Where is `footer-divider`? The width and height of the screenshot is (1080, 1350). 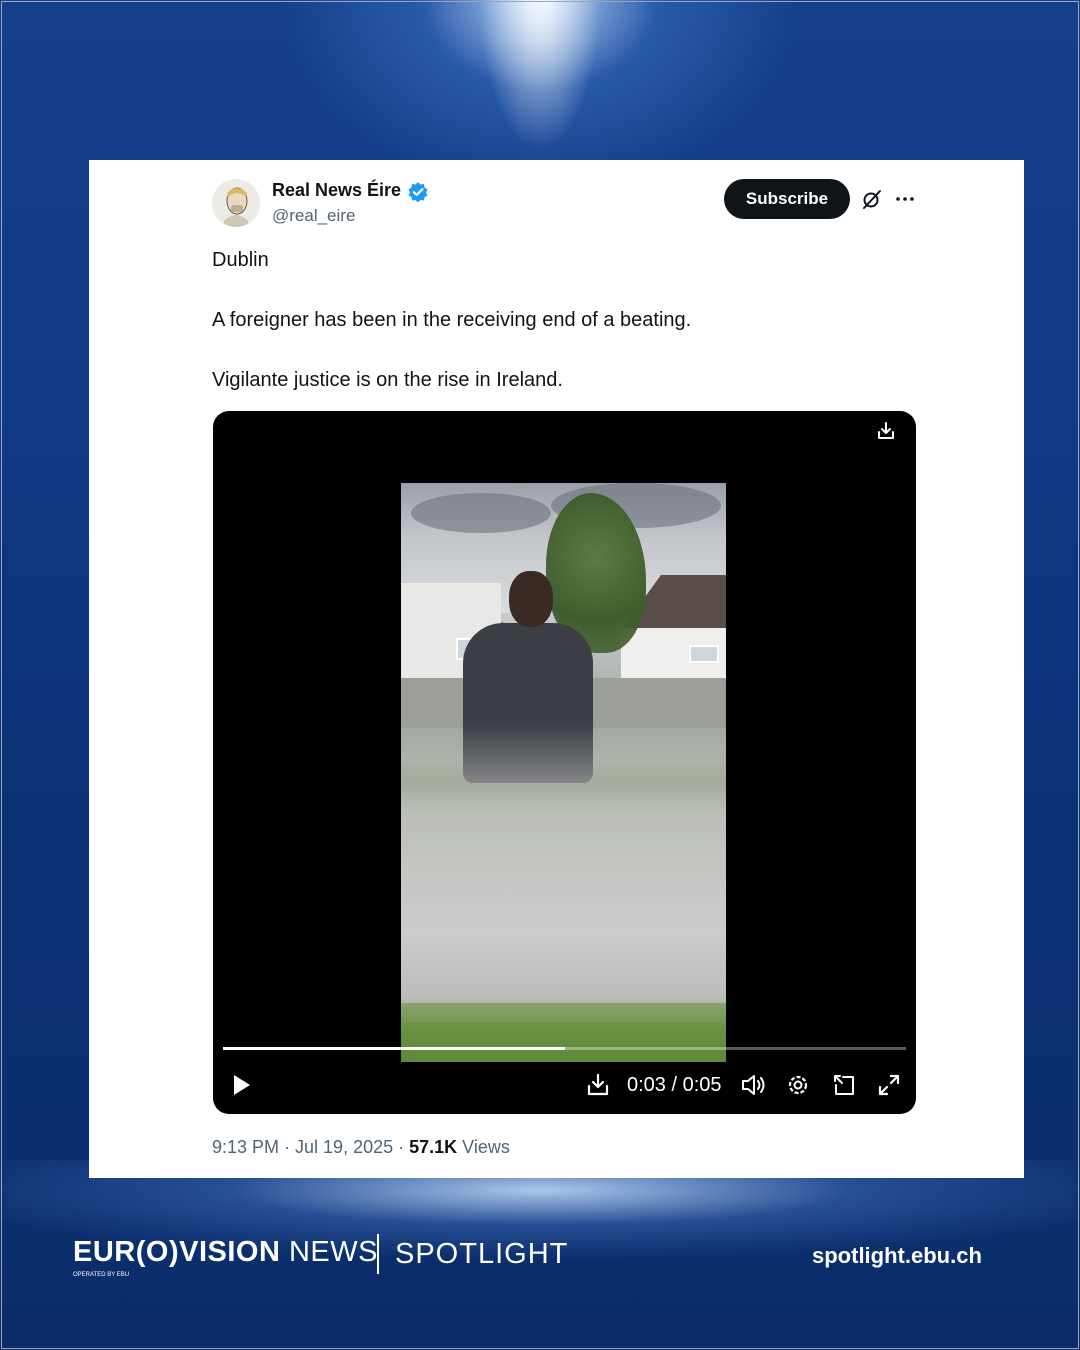
footer-divider is located at coordinates (378, 1254).